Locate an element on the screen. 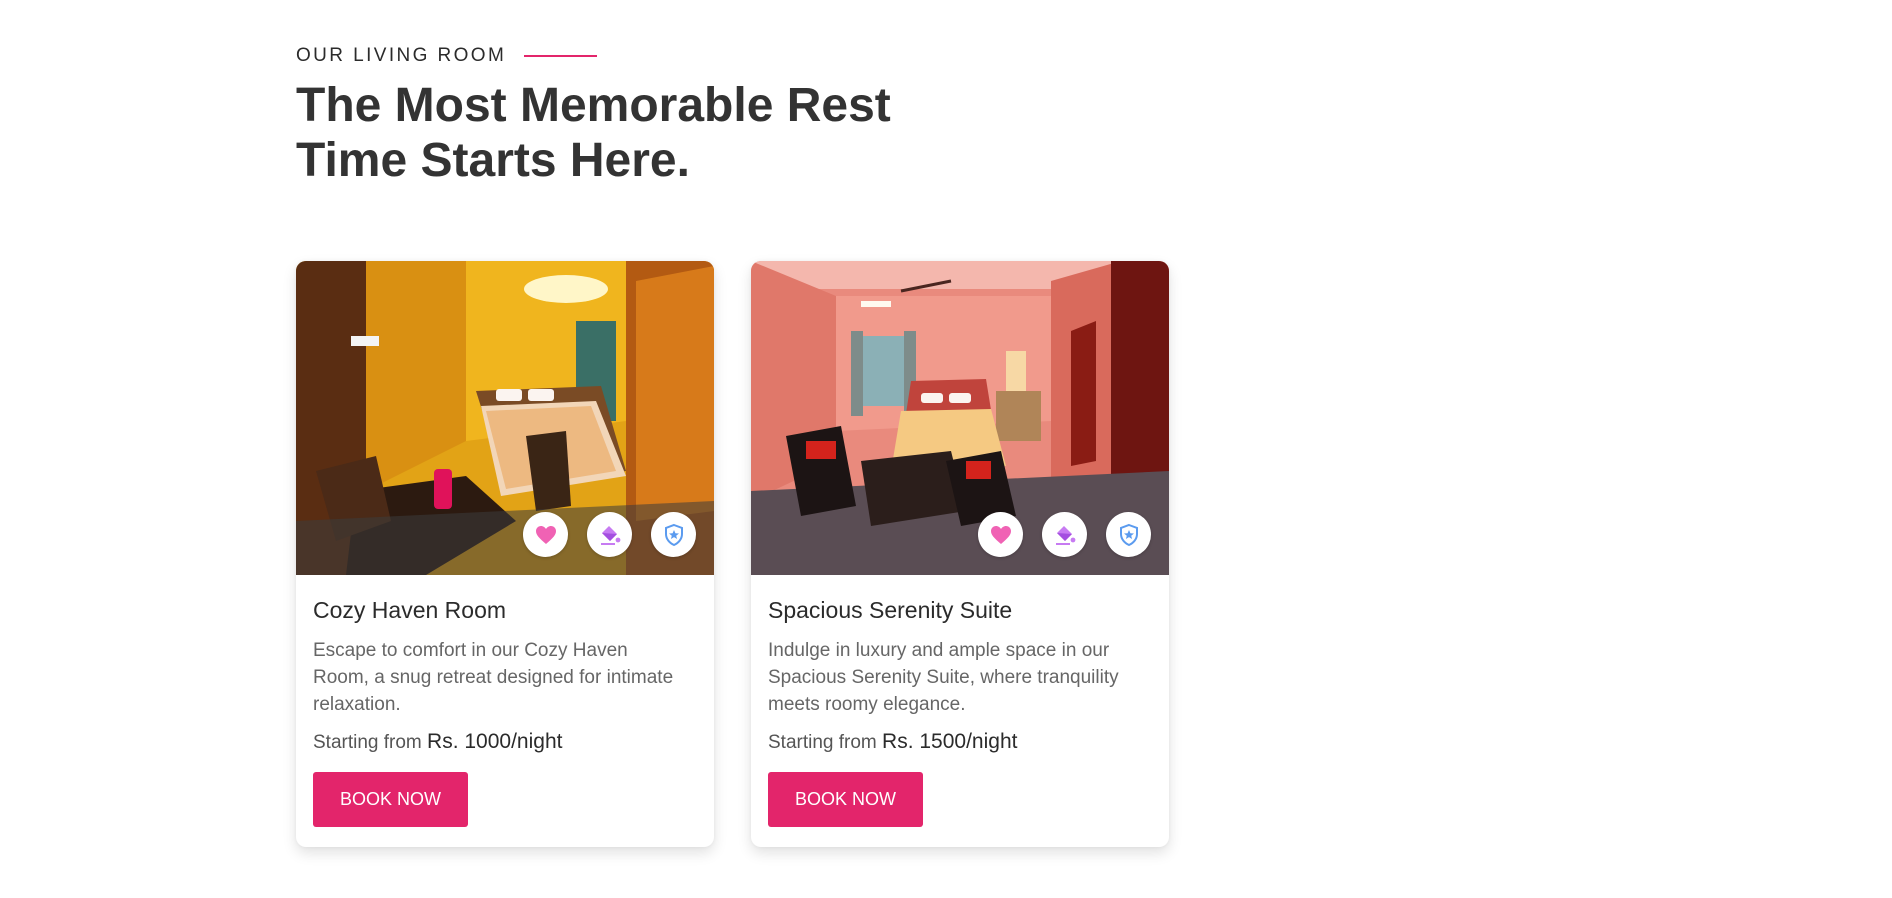  eyebrow-text: OUR LIVING ROOM is located at coordinates (401, 55).